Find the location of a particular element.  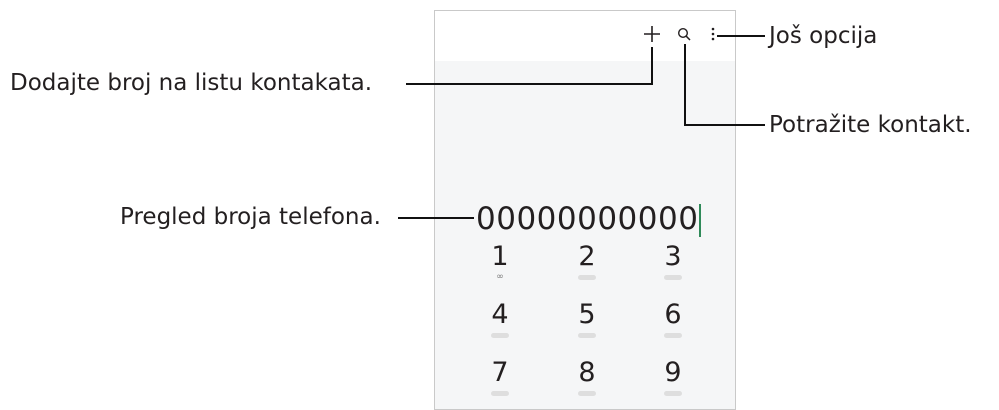

key-3: 3 is located at coordinates (673, 261).